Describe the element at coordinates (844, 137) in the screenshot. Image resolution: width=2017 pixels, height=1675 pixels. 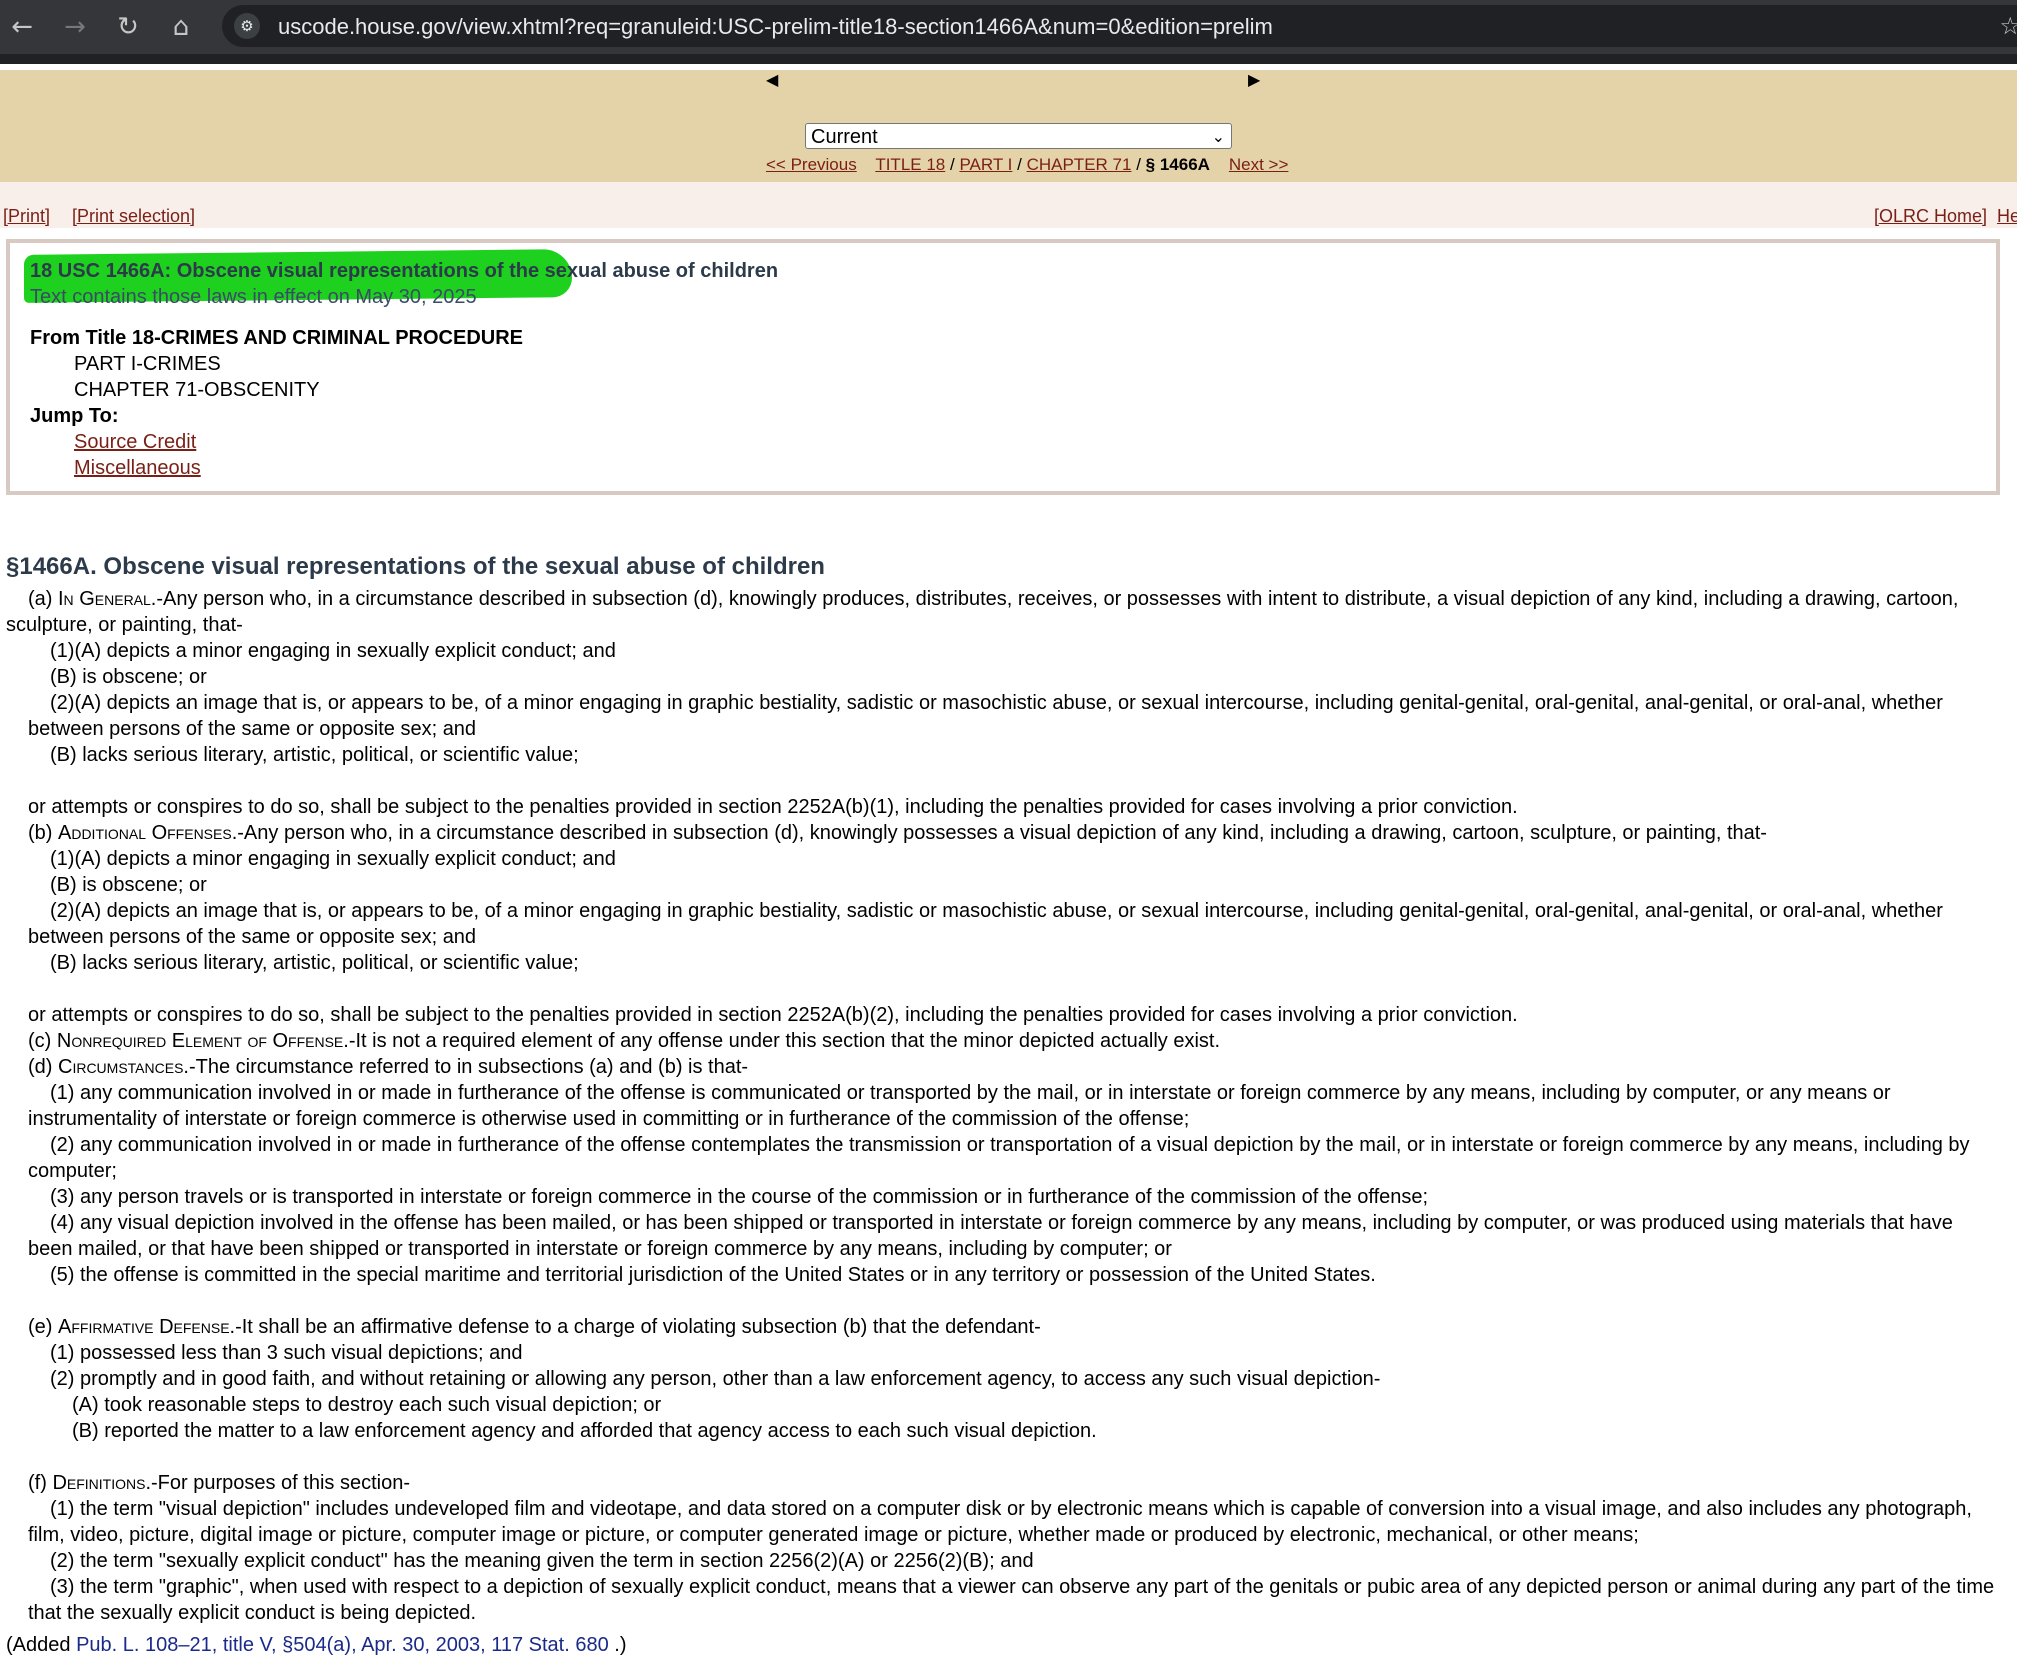
I see `edition-select-value: Current` at that location.